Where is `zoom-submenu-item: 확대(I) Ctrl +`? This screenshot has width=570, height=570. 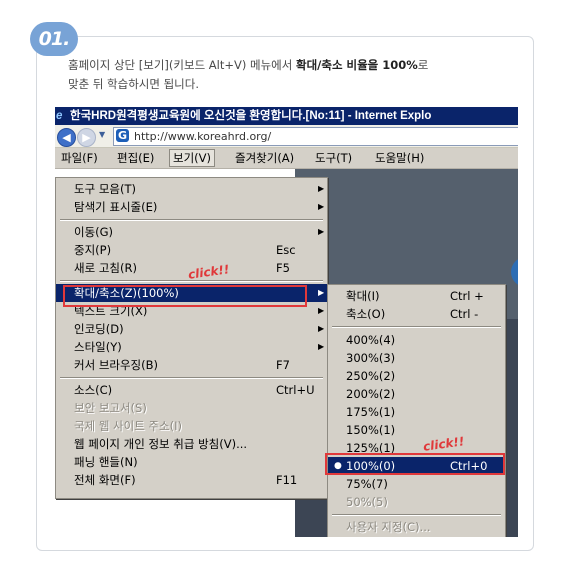
zoom-submenu-item: 확대(I) Ctrl + is located at coordinates (416, 296).